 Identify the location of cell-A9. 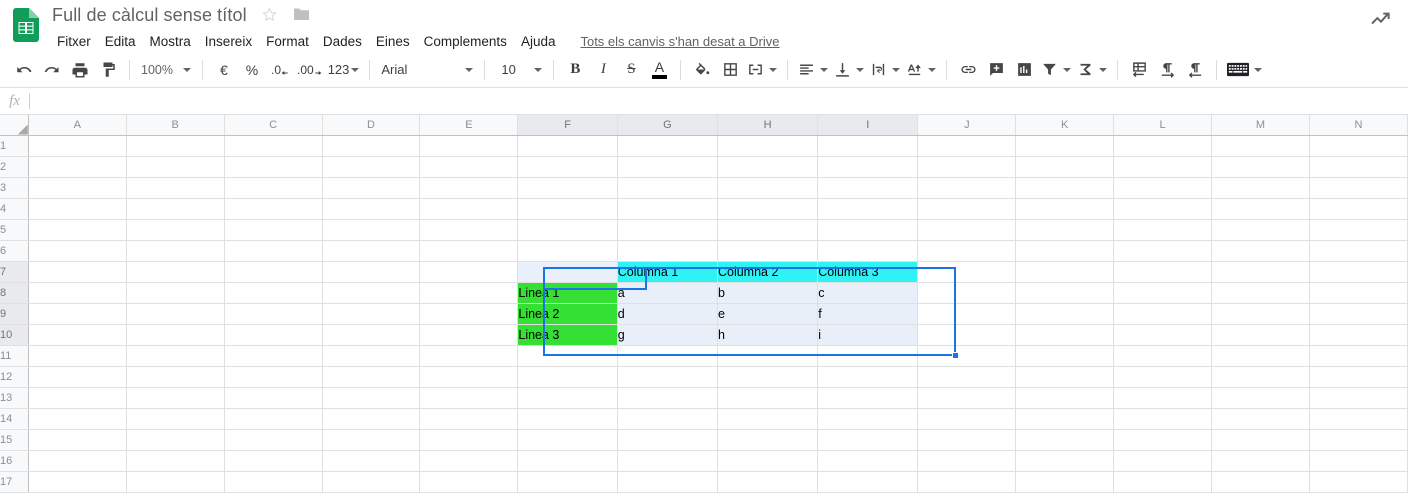
(77, 314).